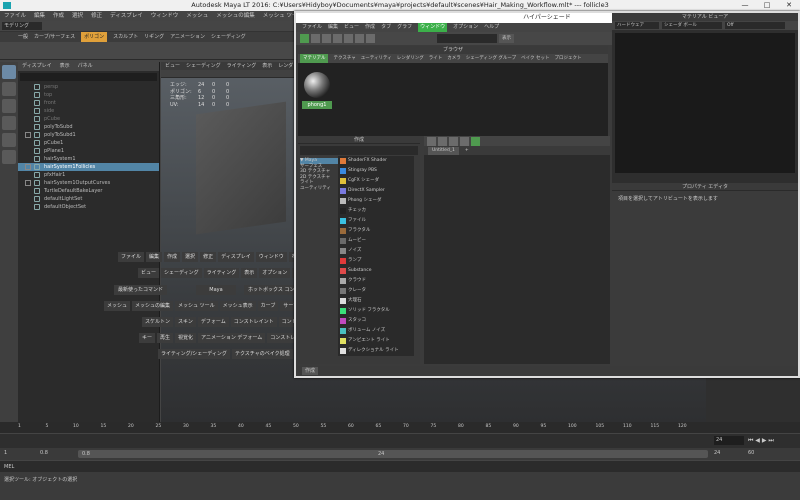 This screenshot has height=500, width=800. What do you see at coordinates (312, 27) in the screenshot?
I see `hypershade-menu-item: ファイル` at bounding box center [312, 27].